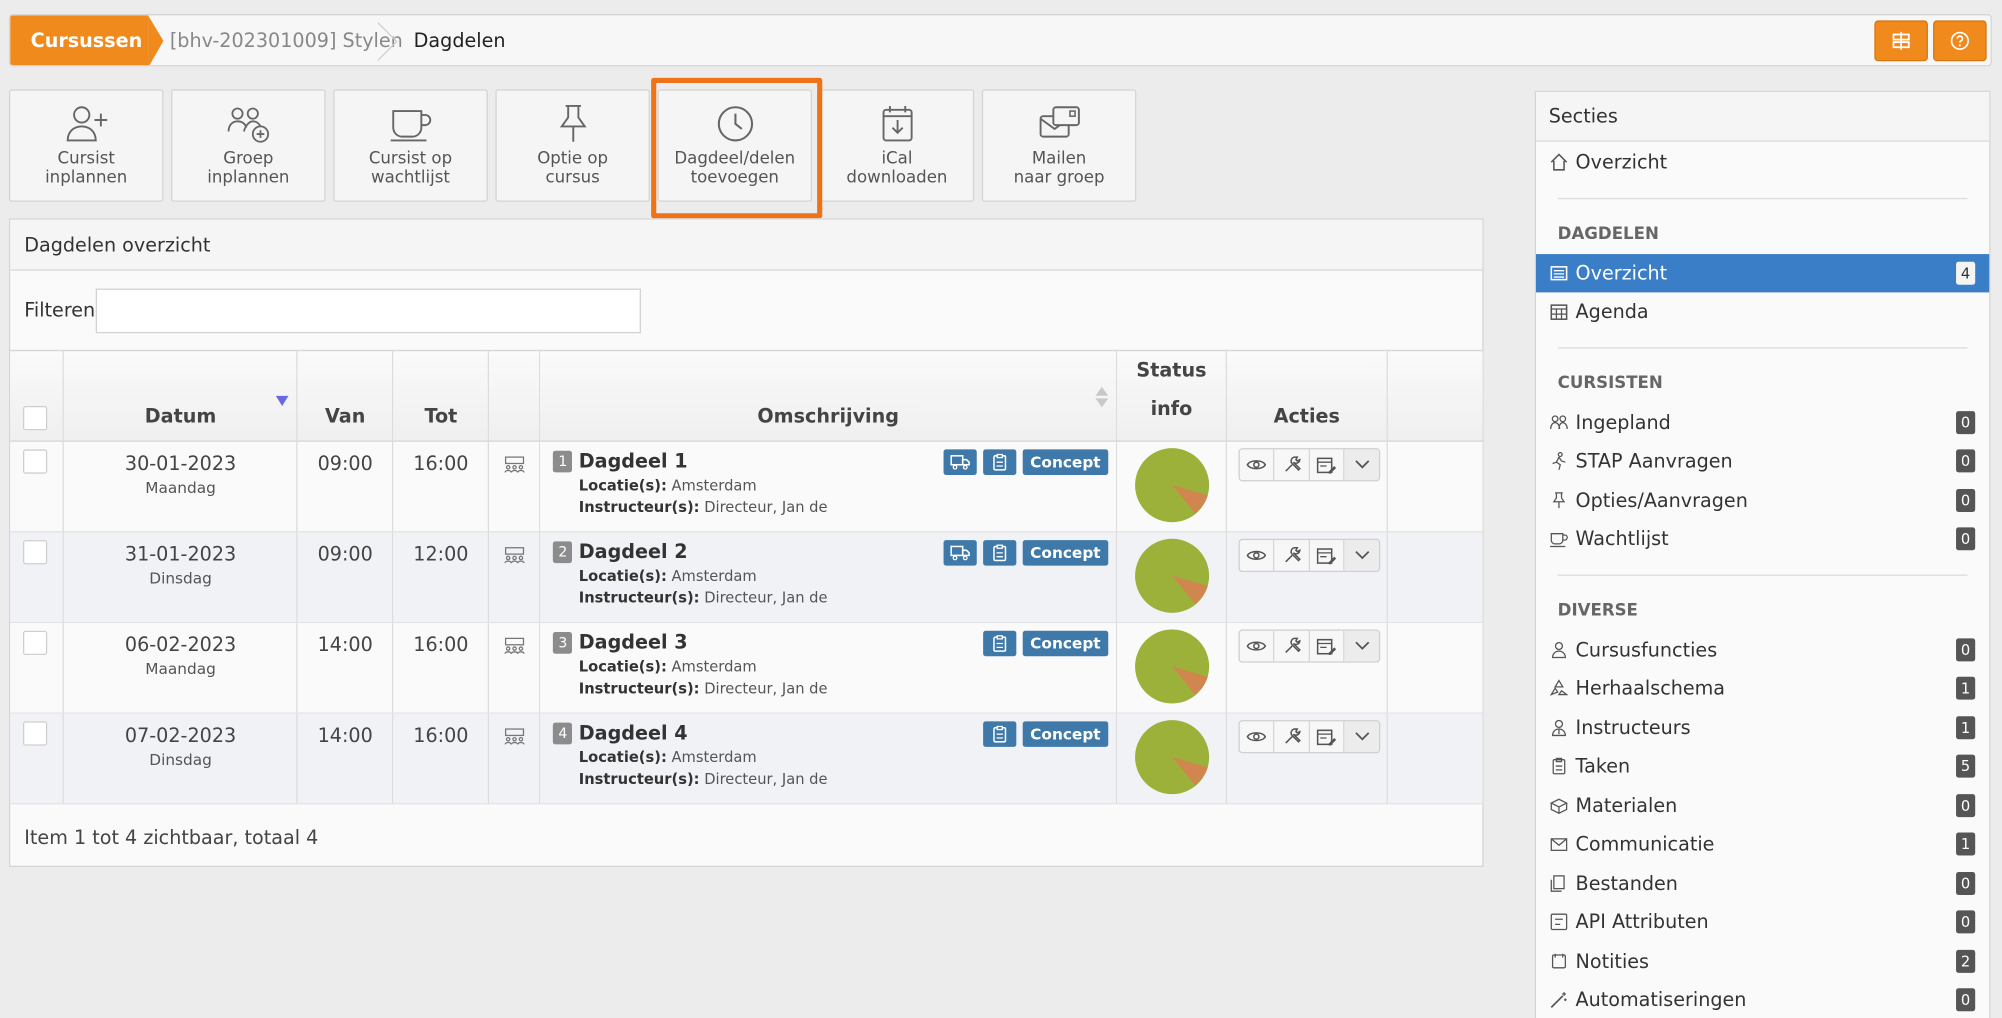 The height and width of the screenshot is (1018, 2002). I want to click on sidebar-item-agenda: Agenda, so click(1762, 311).